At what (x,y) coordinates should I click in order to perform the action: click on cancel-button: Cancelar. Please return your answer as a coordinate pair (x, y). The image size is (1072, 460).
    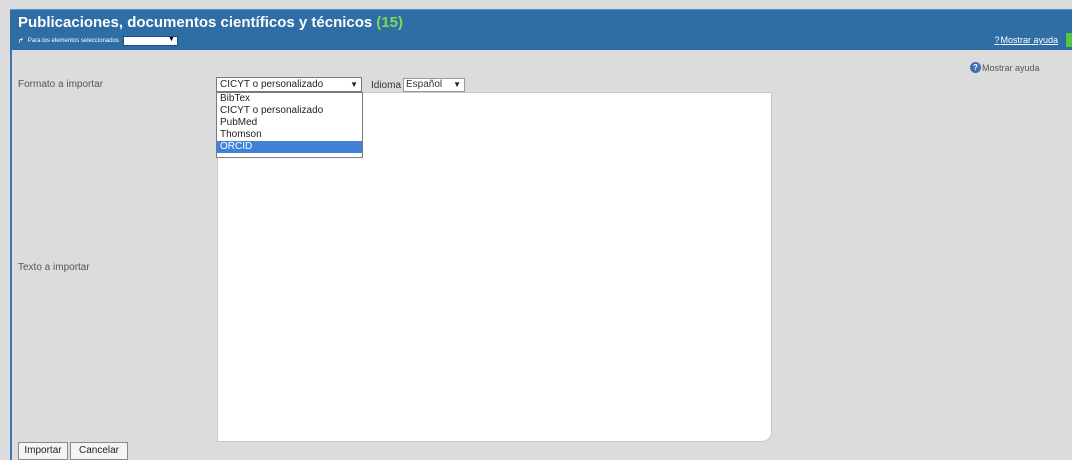
    Looking at the image, I should click on (99, 451).